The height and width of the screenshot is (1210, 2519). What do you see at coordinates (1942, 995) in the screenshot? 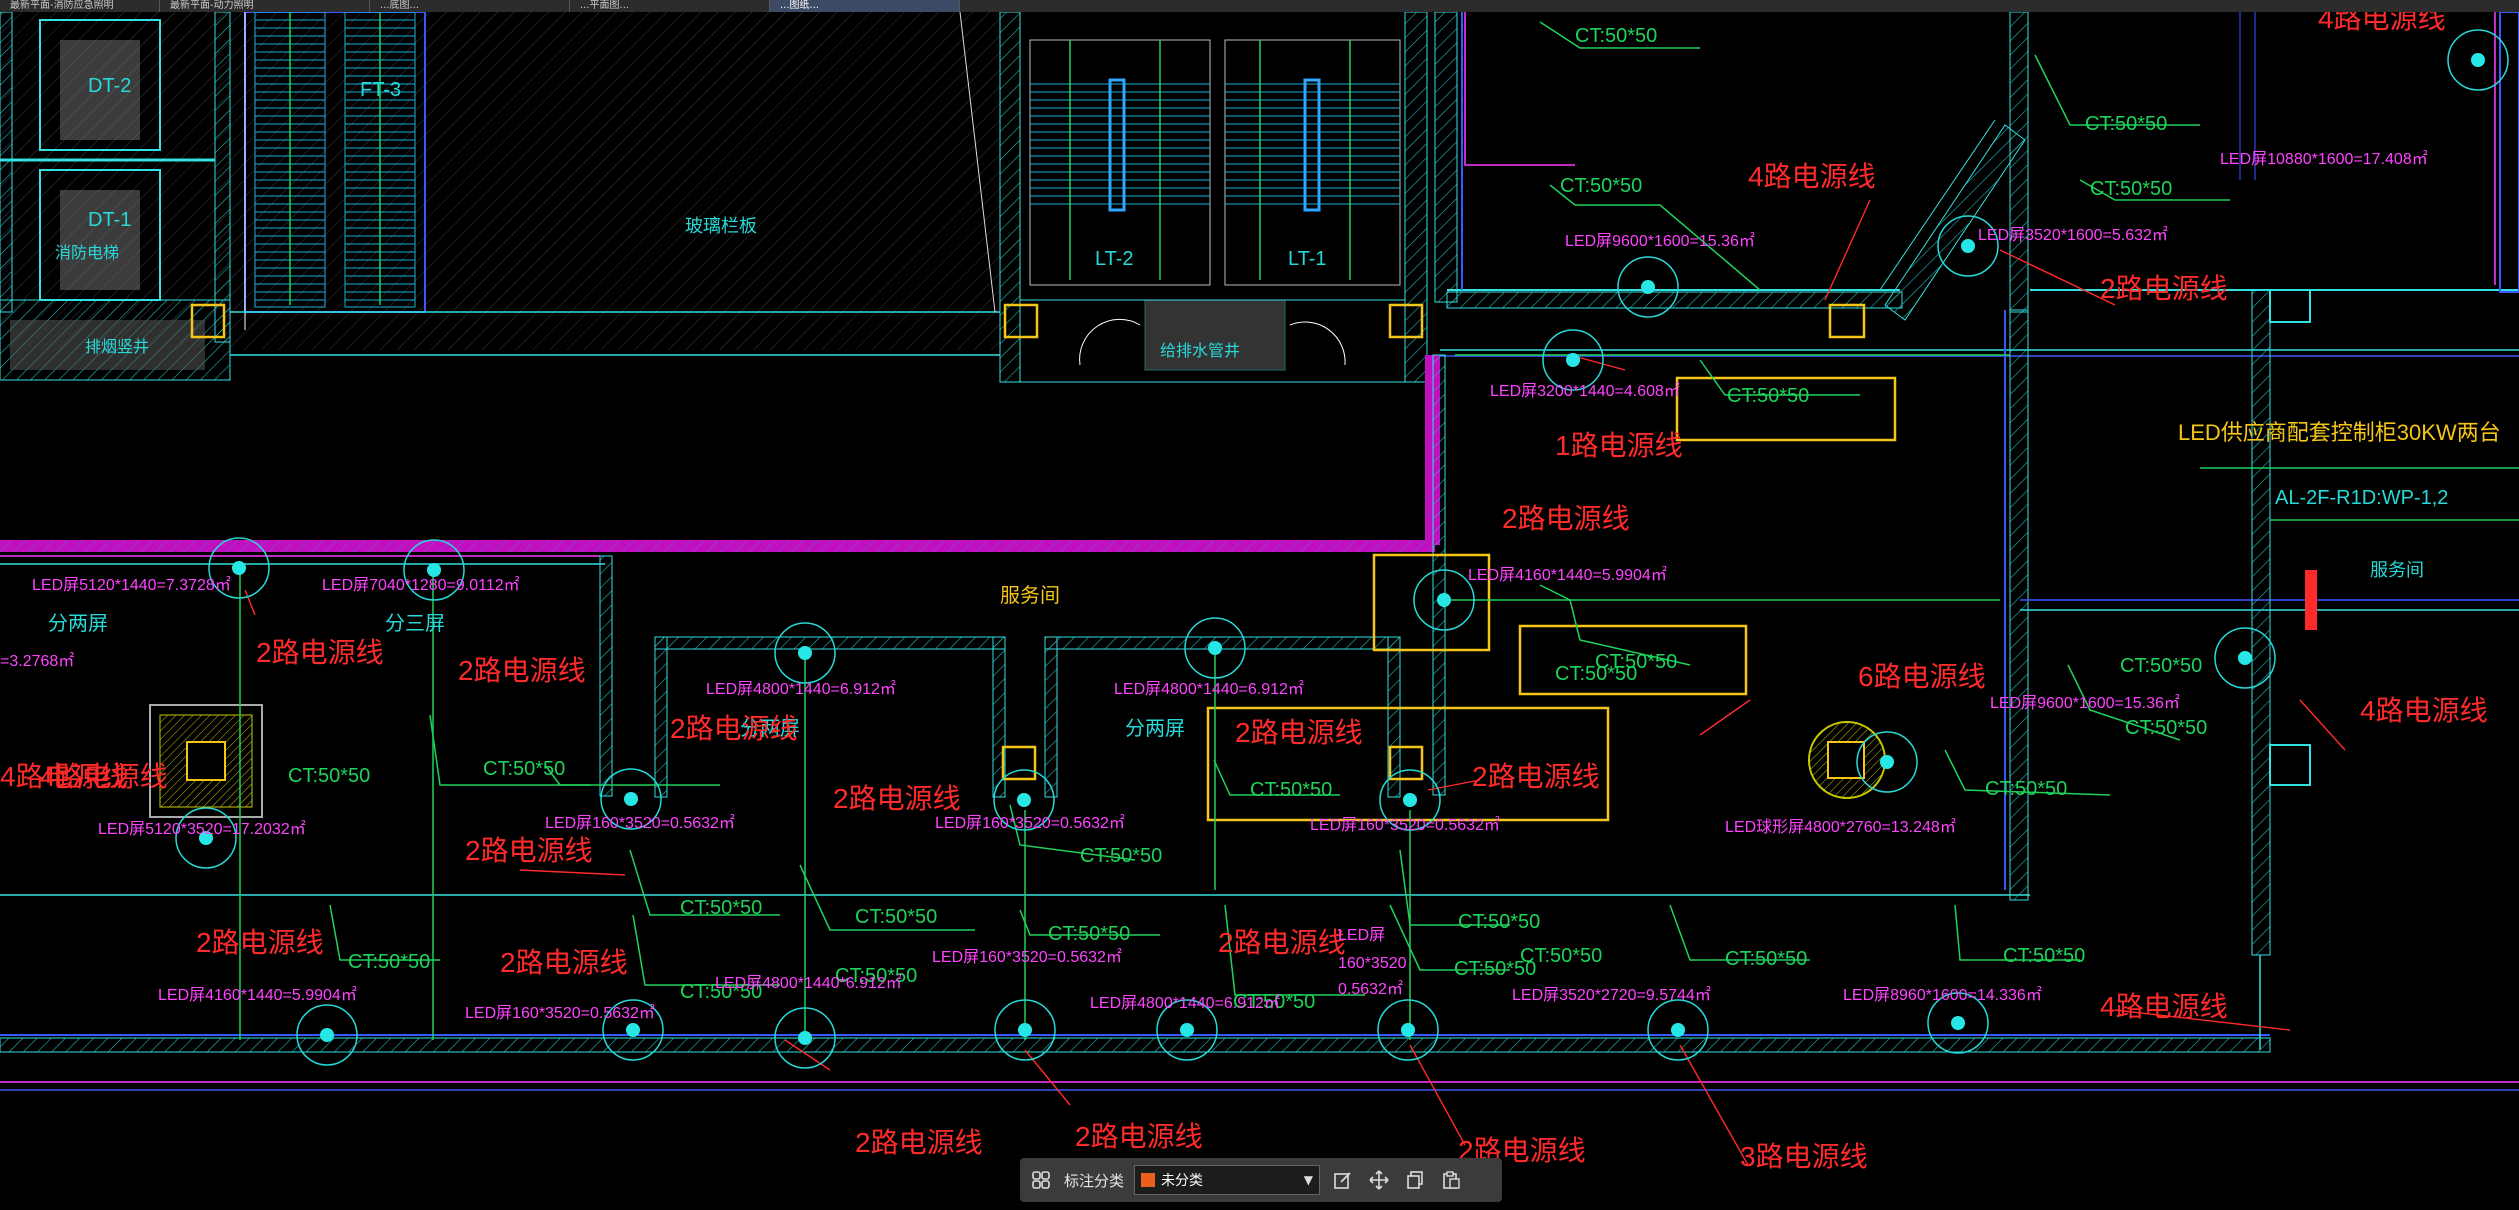
I see `led-screen-label: LED屏8960*1600=14.336㎡` at bounding box center [1942, 995].